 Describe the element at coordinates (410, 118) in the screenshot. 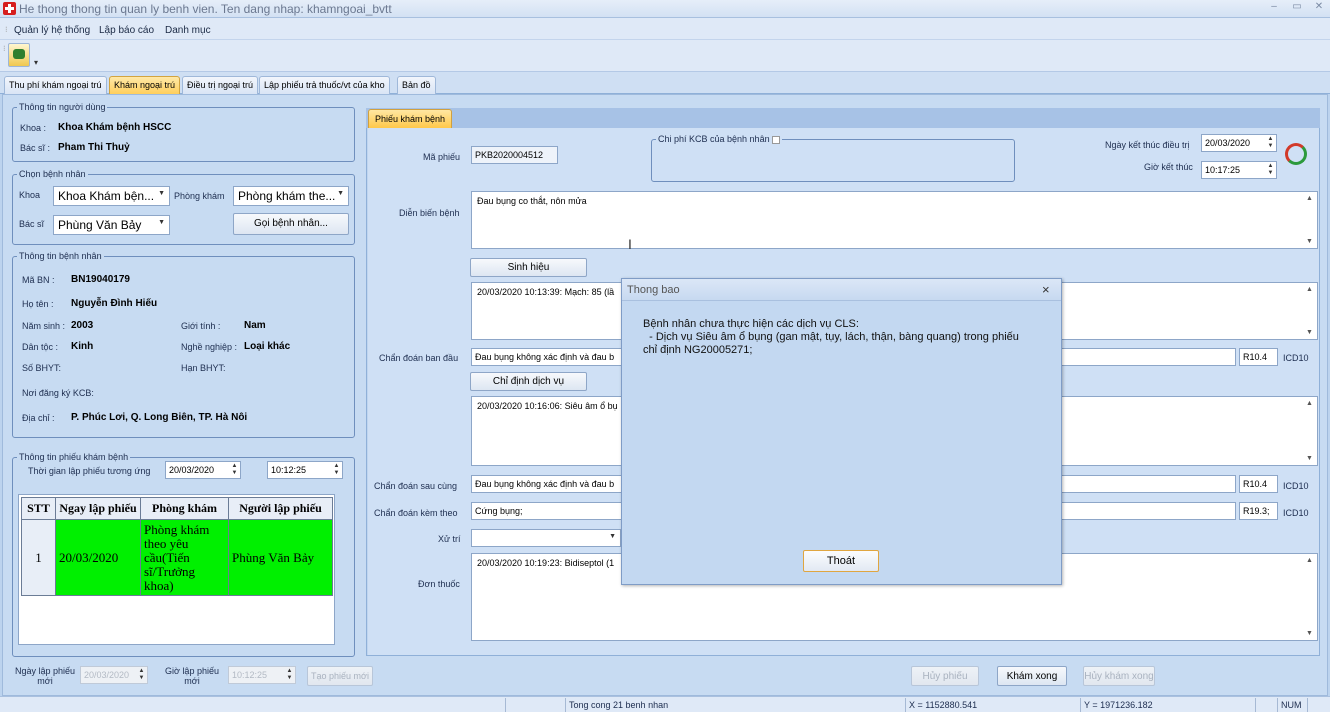

I see `tab-exam-form: Phiếu khám bệnh` at that location.